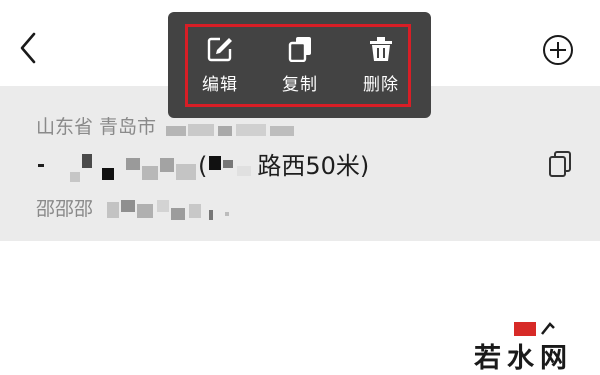  I want to click on contact-name: 邵邵邵, so click(65, 209).